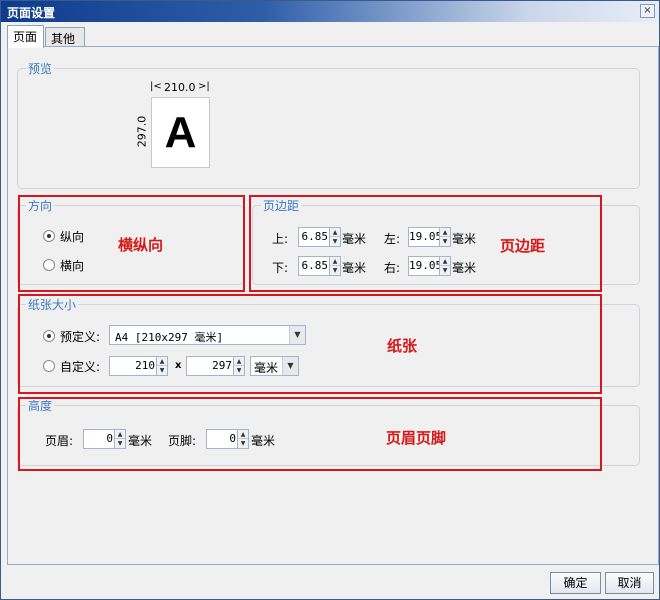 This screenshot has width=660, height=600. I want to click on title-bar: 页面设置 ×, so click(330, 11).